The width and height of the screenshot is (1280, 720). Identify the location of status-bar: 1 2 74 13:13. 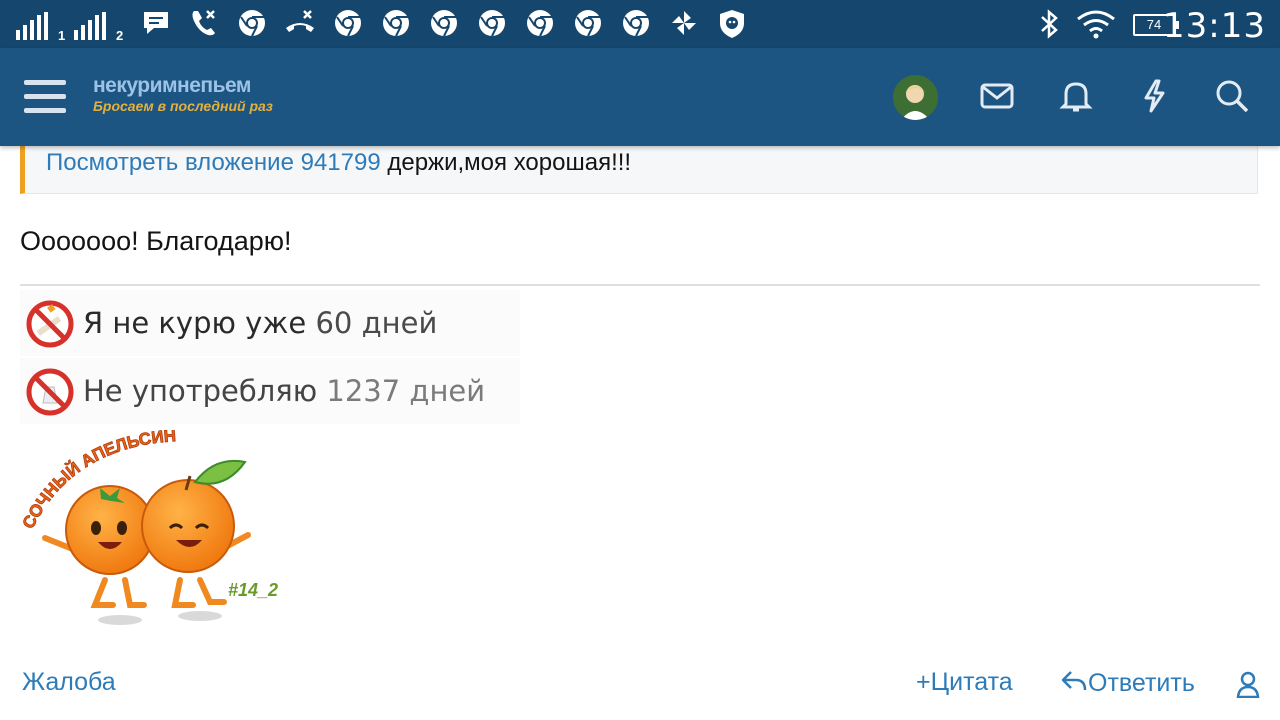
(640, 24).